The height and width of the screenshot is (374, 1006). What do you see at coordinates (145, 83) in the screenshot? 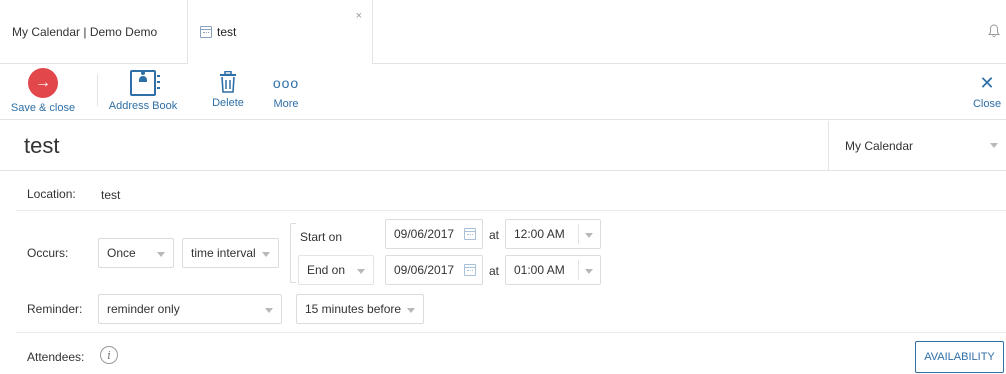
I see `address-book-icon` at bounding box center [145, 83].